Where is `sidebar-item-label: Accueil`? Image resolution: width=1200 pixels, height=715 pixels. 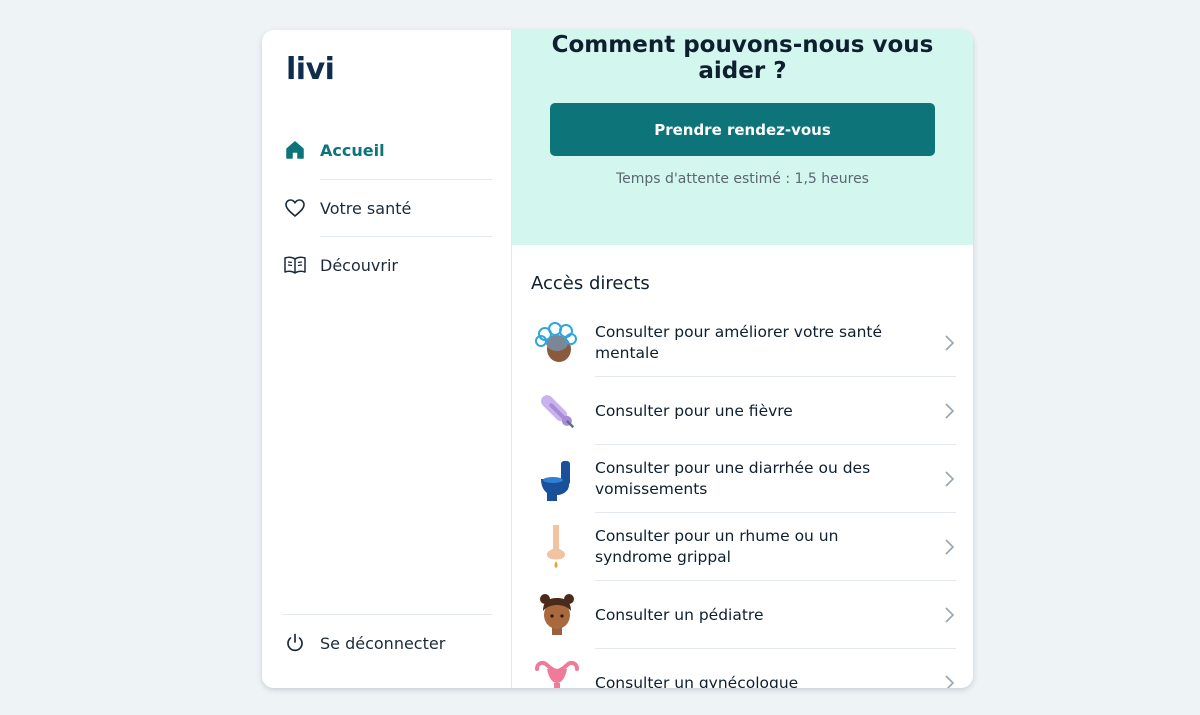 sidebar-item-label: Accueil is located at coordinates (352, 150).